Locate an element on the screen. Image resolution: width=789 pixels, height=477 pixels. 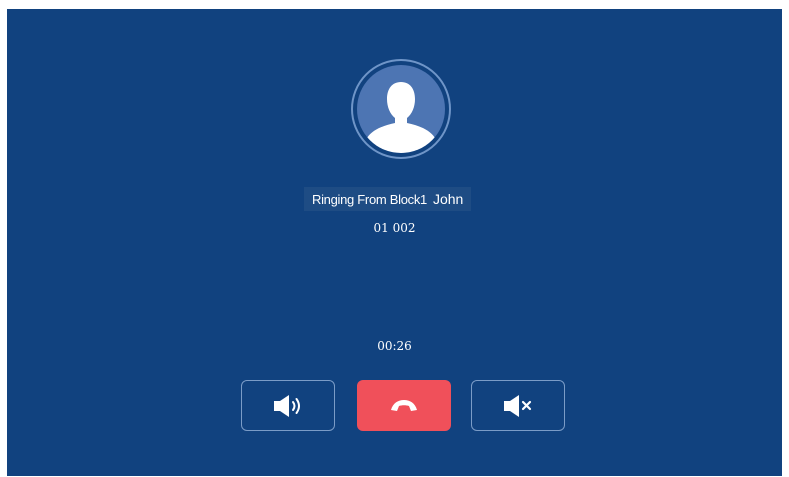
call-timer: 00:26 is located at coordinates (394, 346).